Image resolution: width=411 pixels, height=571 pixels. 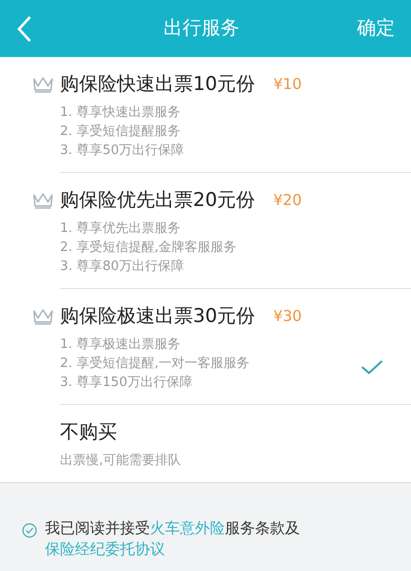 What do you see at coordinates (287, 84) in the screenshot?
I see `option-price: ¥10` at bounding box center [287, 84].